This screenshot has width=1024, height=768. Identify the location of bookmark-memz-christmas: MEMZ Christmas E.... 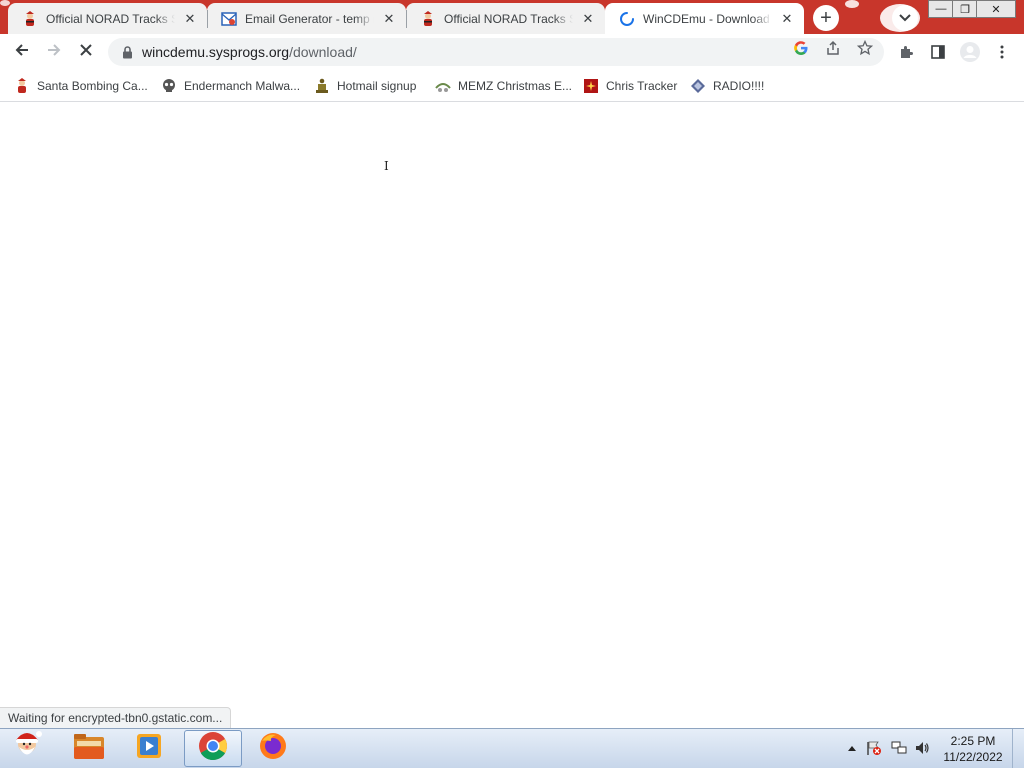
(503, 86).